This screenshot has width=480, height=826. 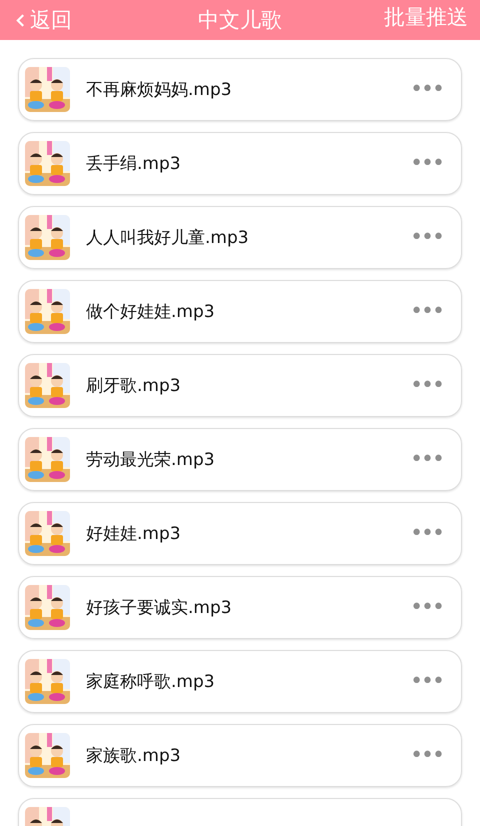 I want to click on song-title: 好娃娃.mp3, so click(x=134, y=534).